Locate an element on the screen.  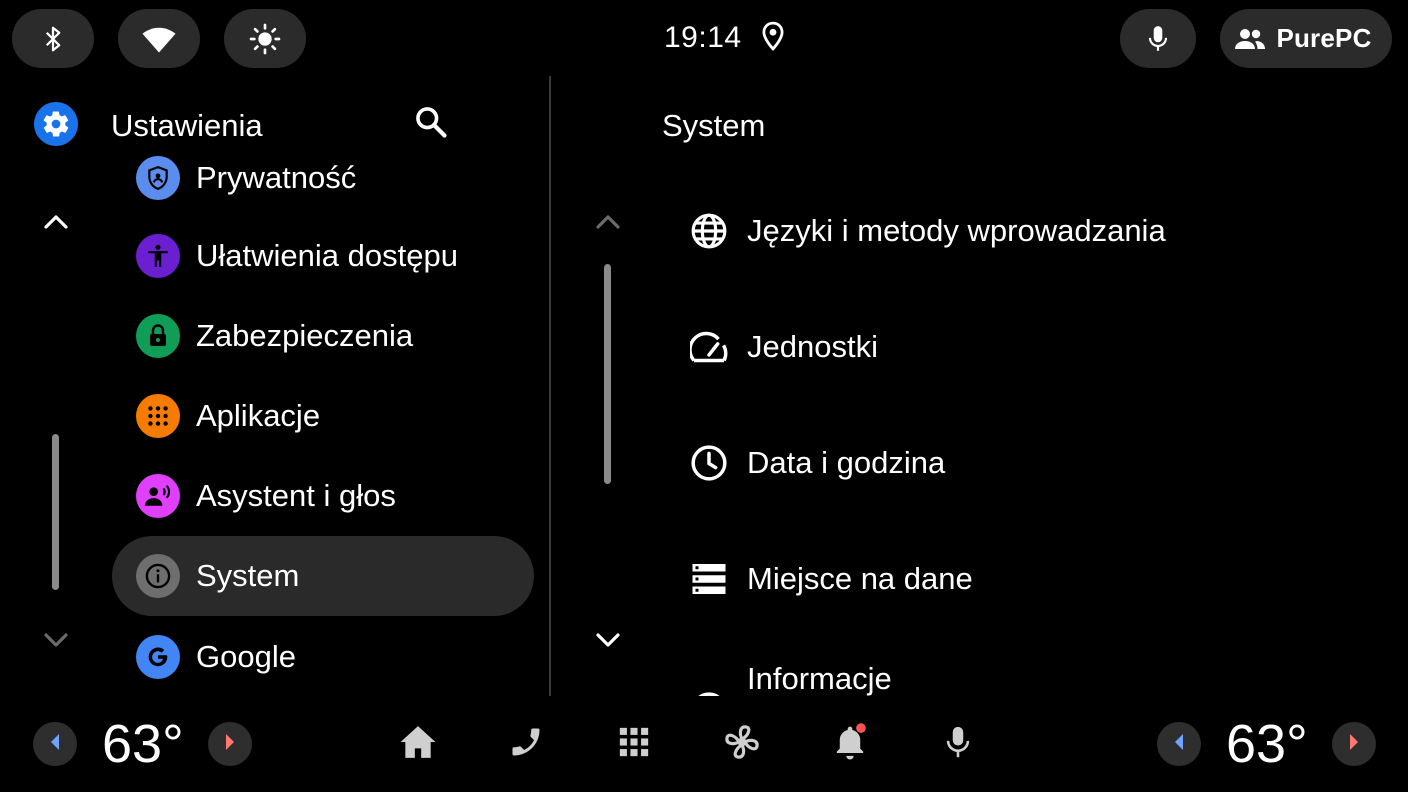
phone-button is located at coordinates (526, 744).